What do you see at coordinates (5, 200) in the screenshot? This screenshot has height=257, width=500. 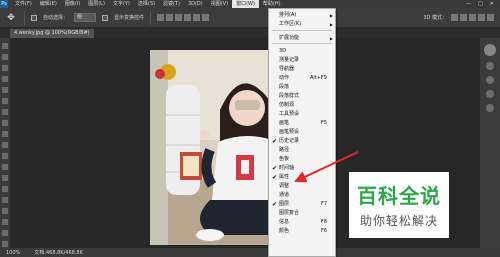 I see `pen-tool-icon` at bounding box center [5, 200].